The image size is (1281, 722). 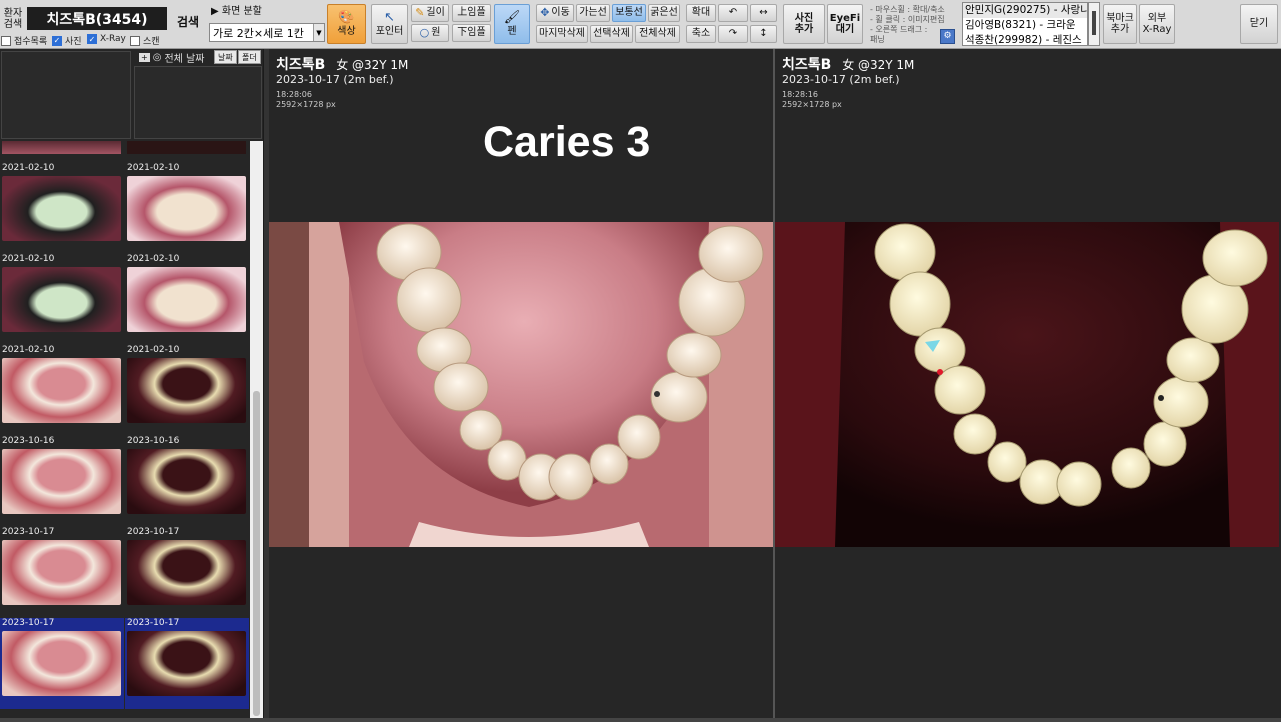 What do you see at coordinates (318, 32) in the screenshot?
I see `chevron-down-icon: ▼` at bounding box center [318, 32].